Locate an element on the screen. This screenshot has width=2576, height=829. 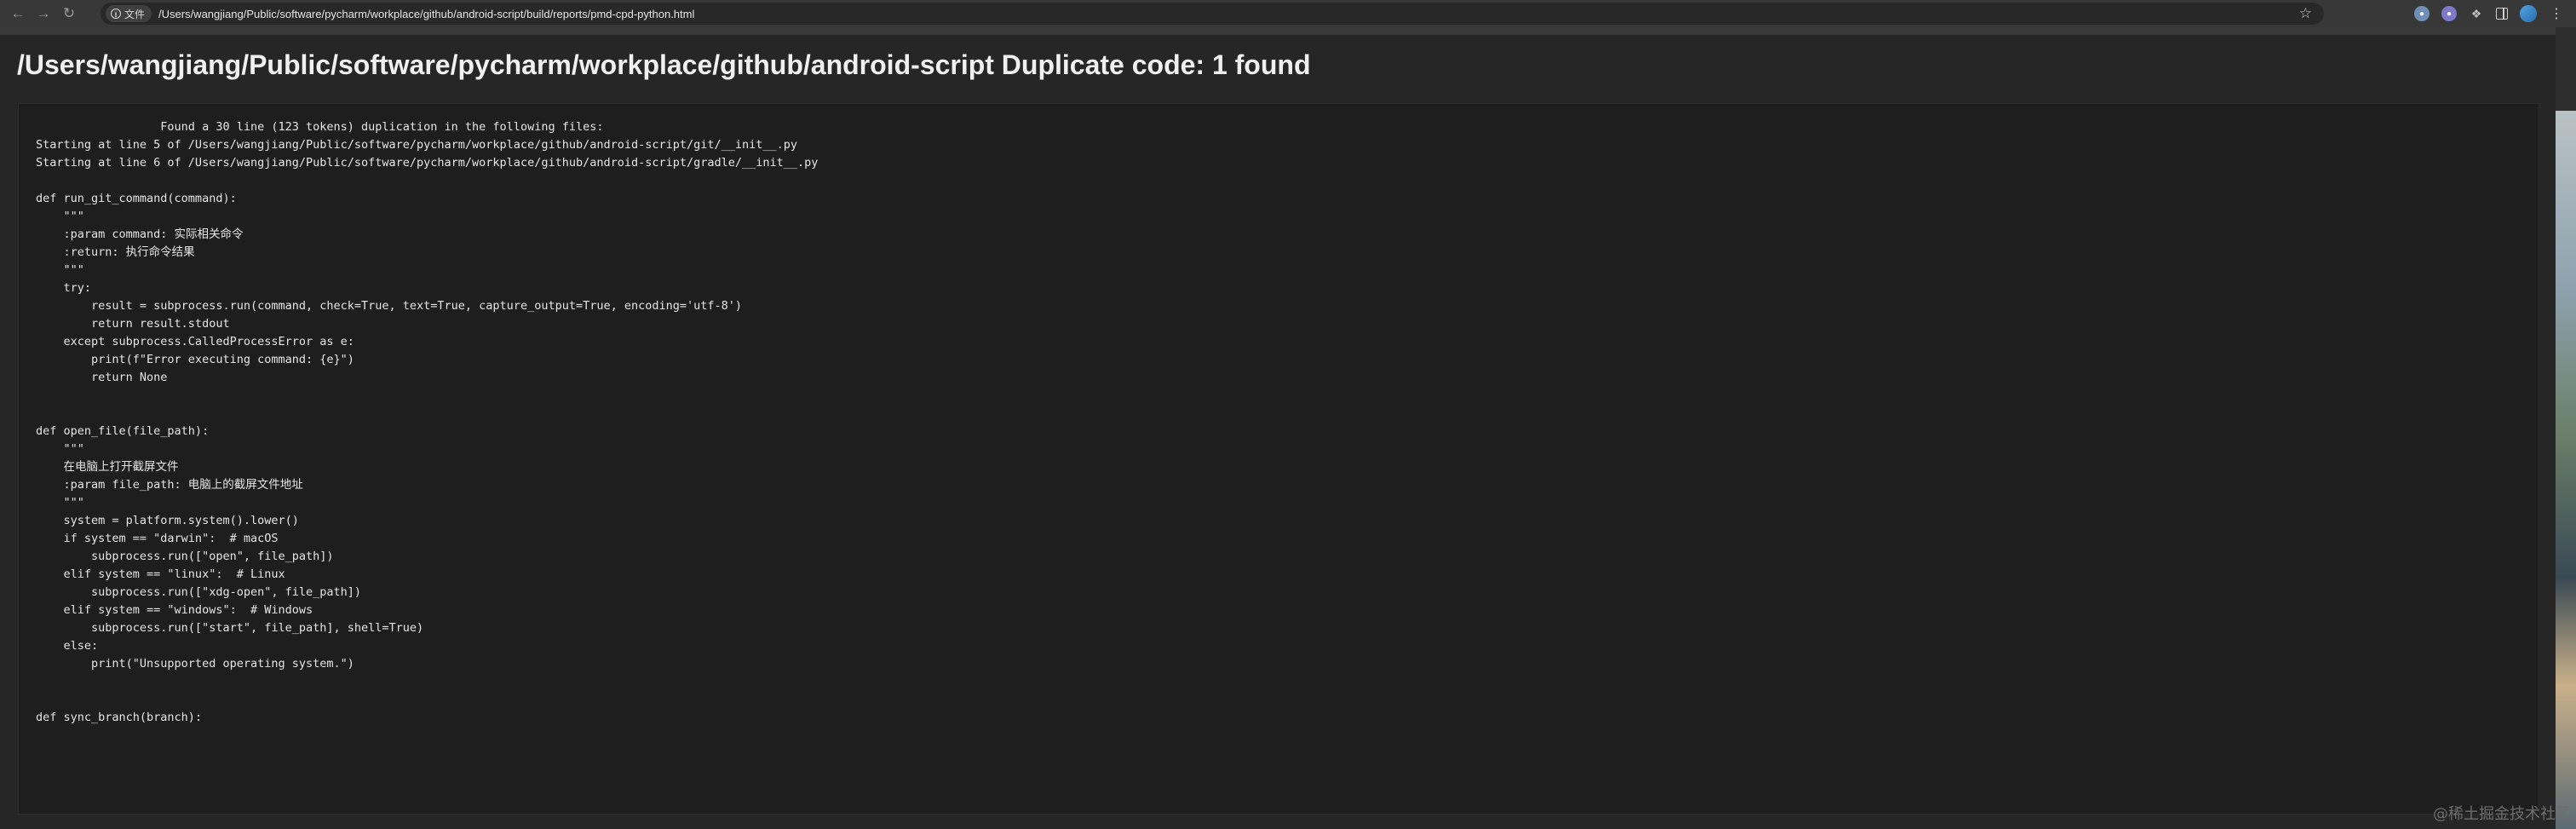
background-image-strip is located at coordinates (2566, 470).